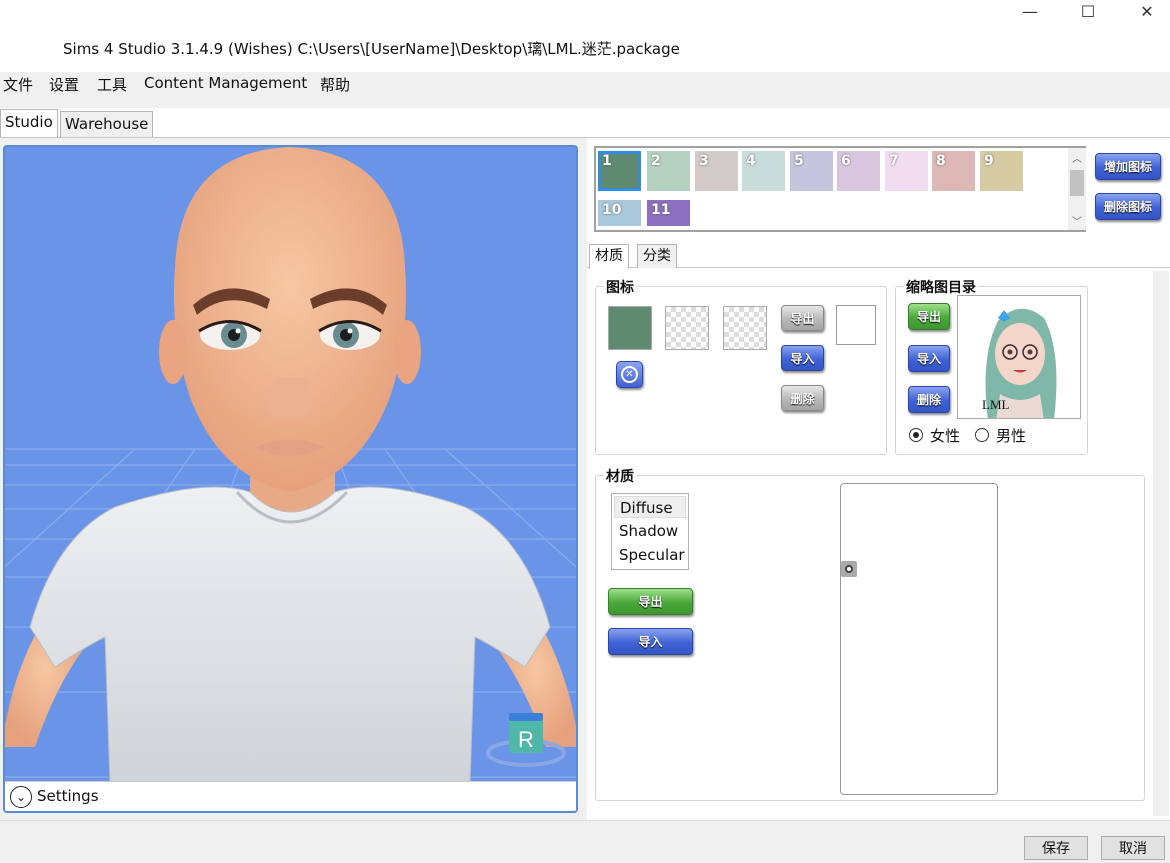 The image size is (1170, 863). I want to click on tab-material: 材质, so click(609, 256).